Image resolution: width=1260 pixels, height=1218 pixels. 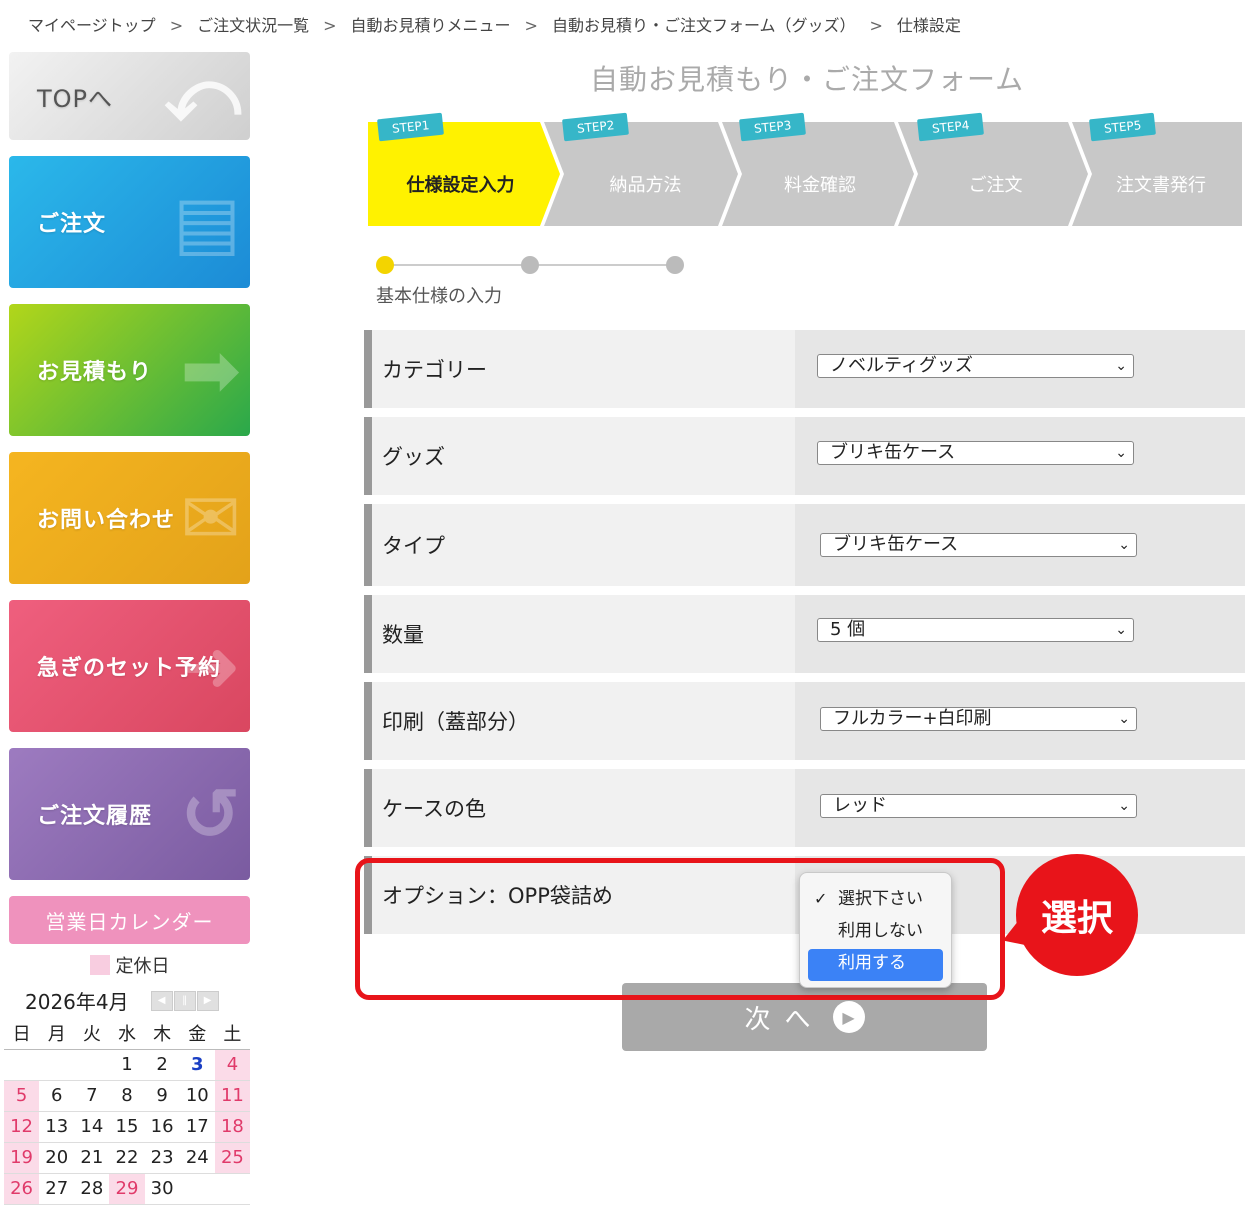 What do you see at coordinates (197, 1096) in the screenshot?
I see `calendar-day: 10` at bounding box center [197, 1096].